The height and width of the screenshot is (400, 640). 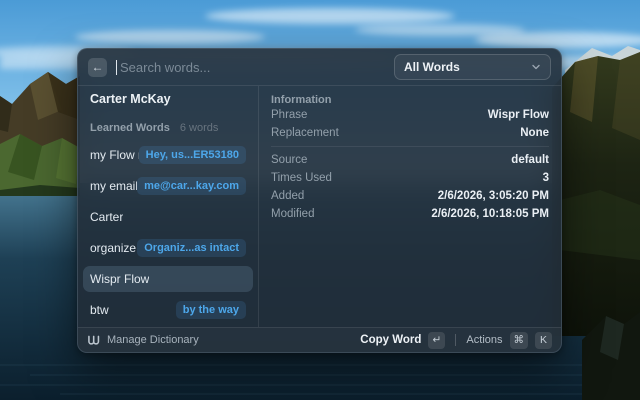 What do you see at coordinates (191, 248) in the screenshot?
I see `replacement-badge: Organiz...as intact` at bounding box center [191, 248].